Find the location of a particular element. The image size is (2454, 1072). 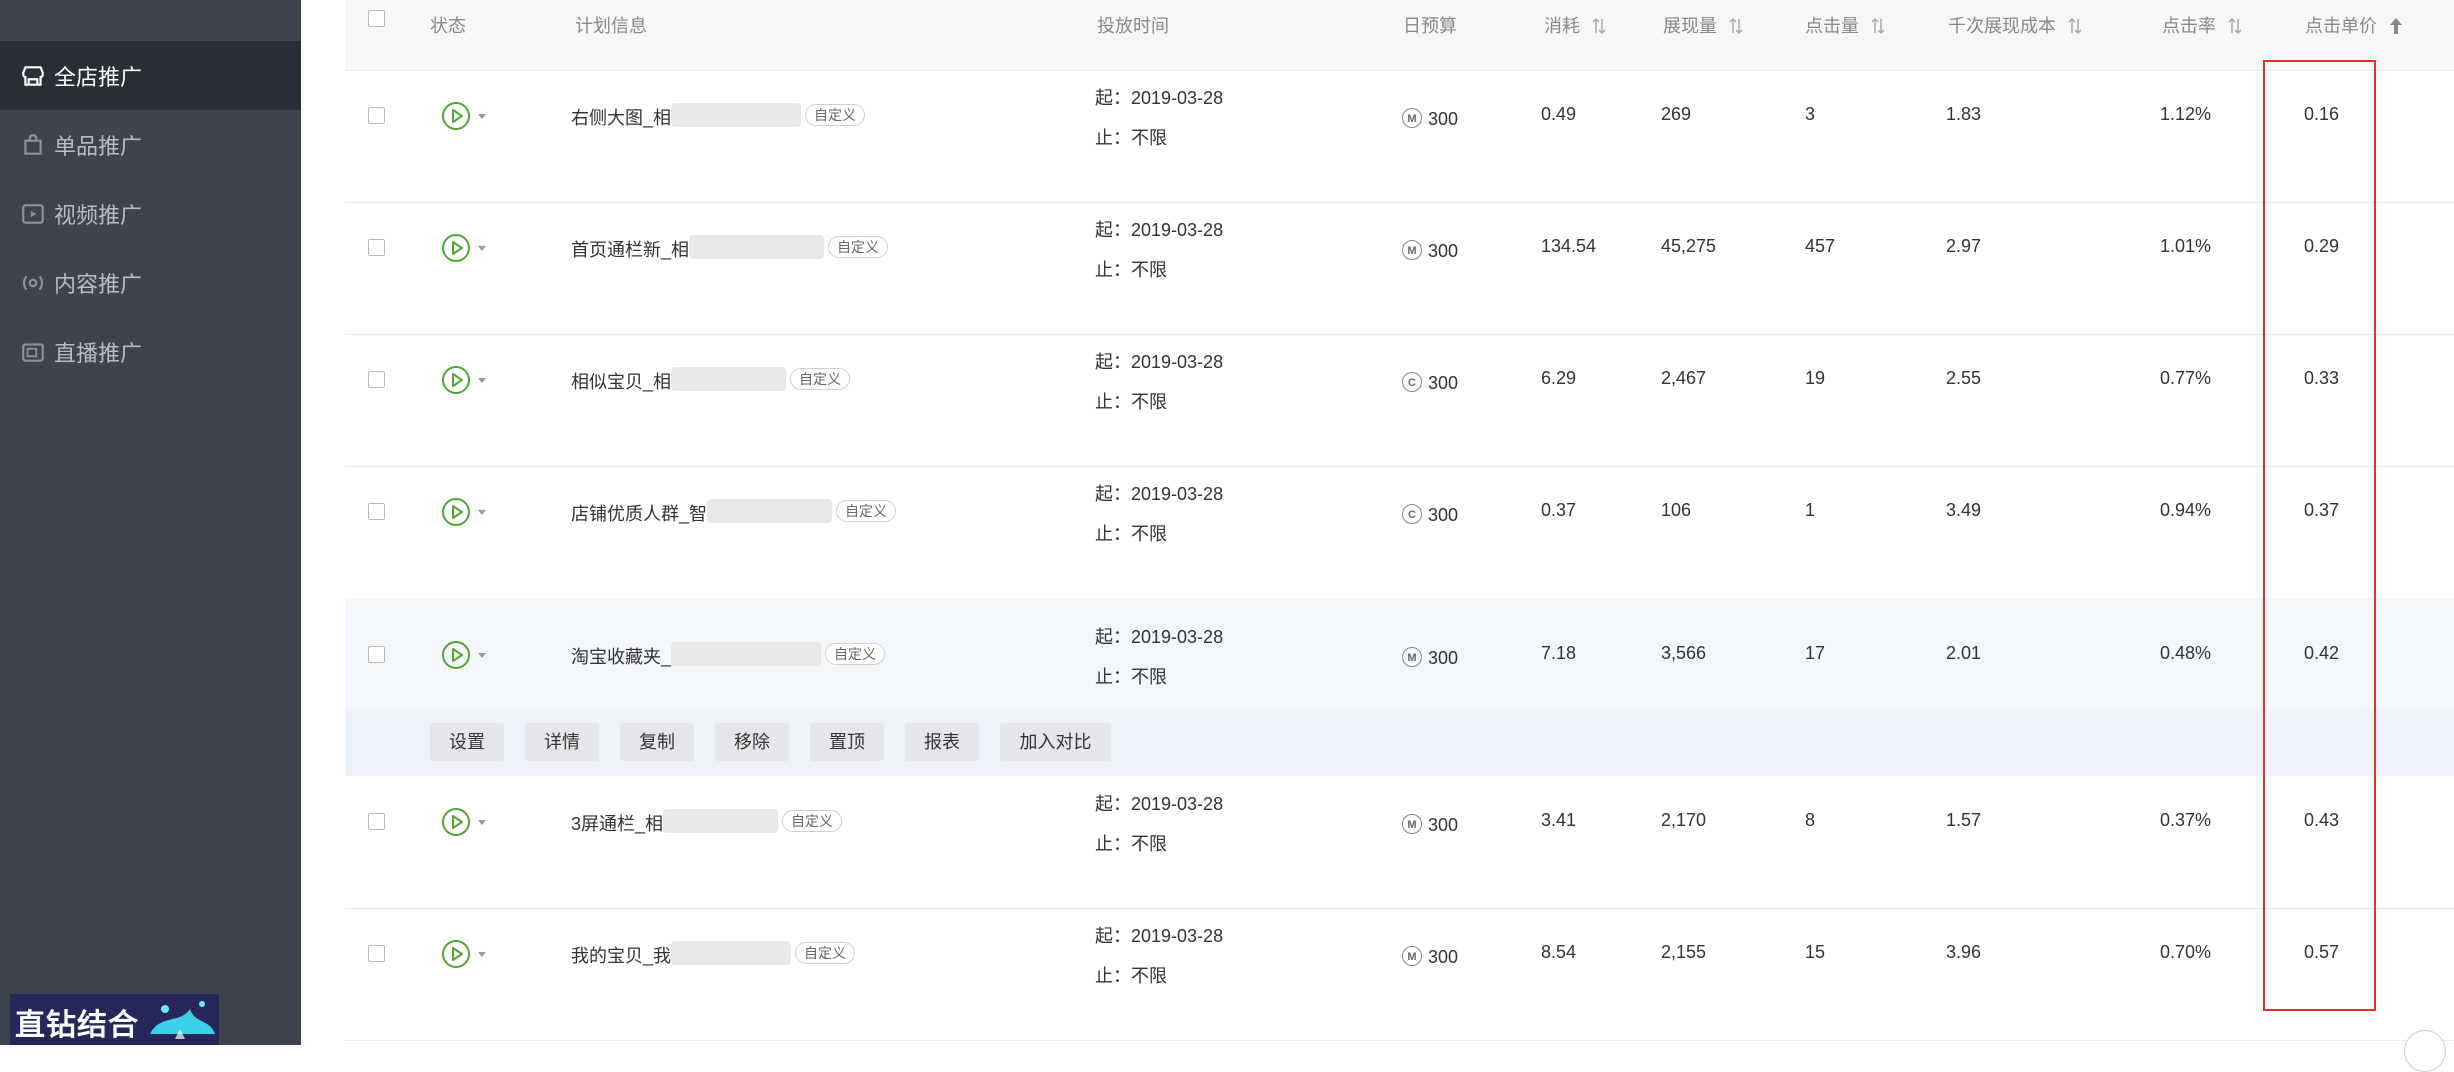

ctr-value: 0.70% is located at coordinates (2186, 952).